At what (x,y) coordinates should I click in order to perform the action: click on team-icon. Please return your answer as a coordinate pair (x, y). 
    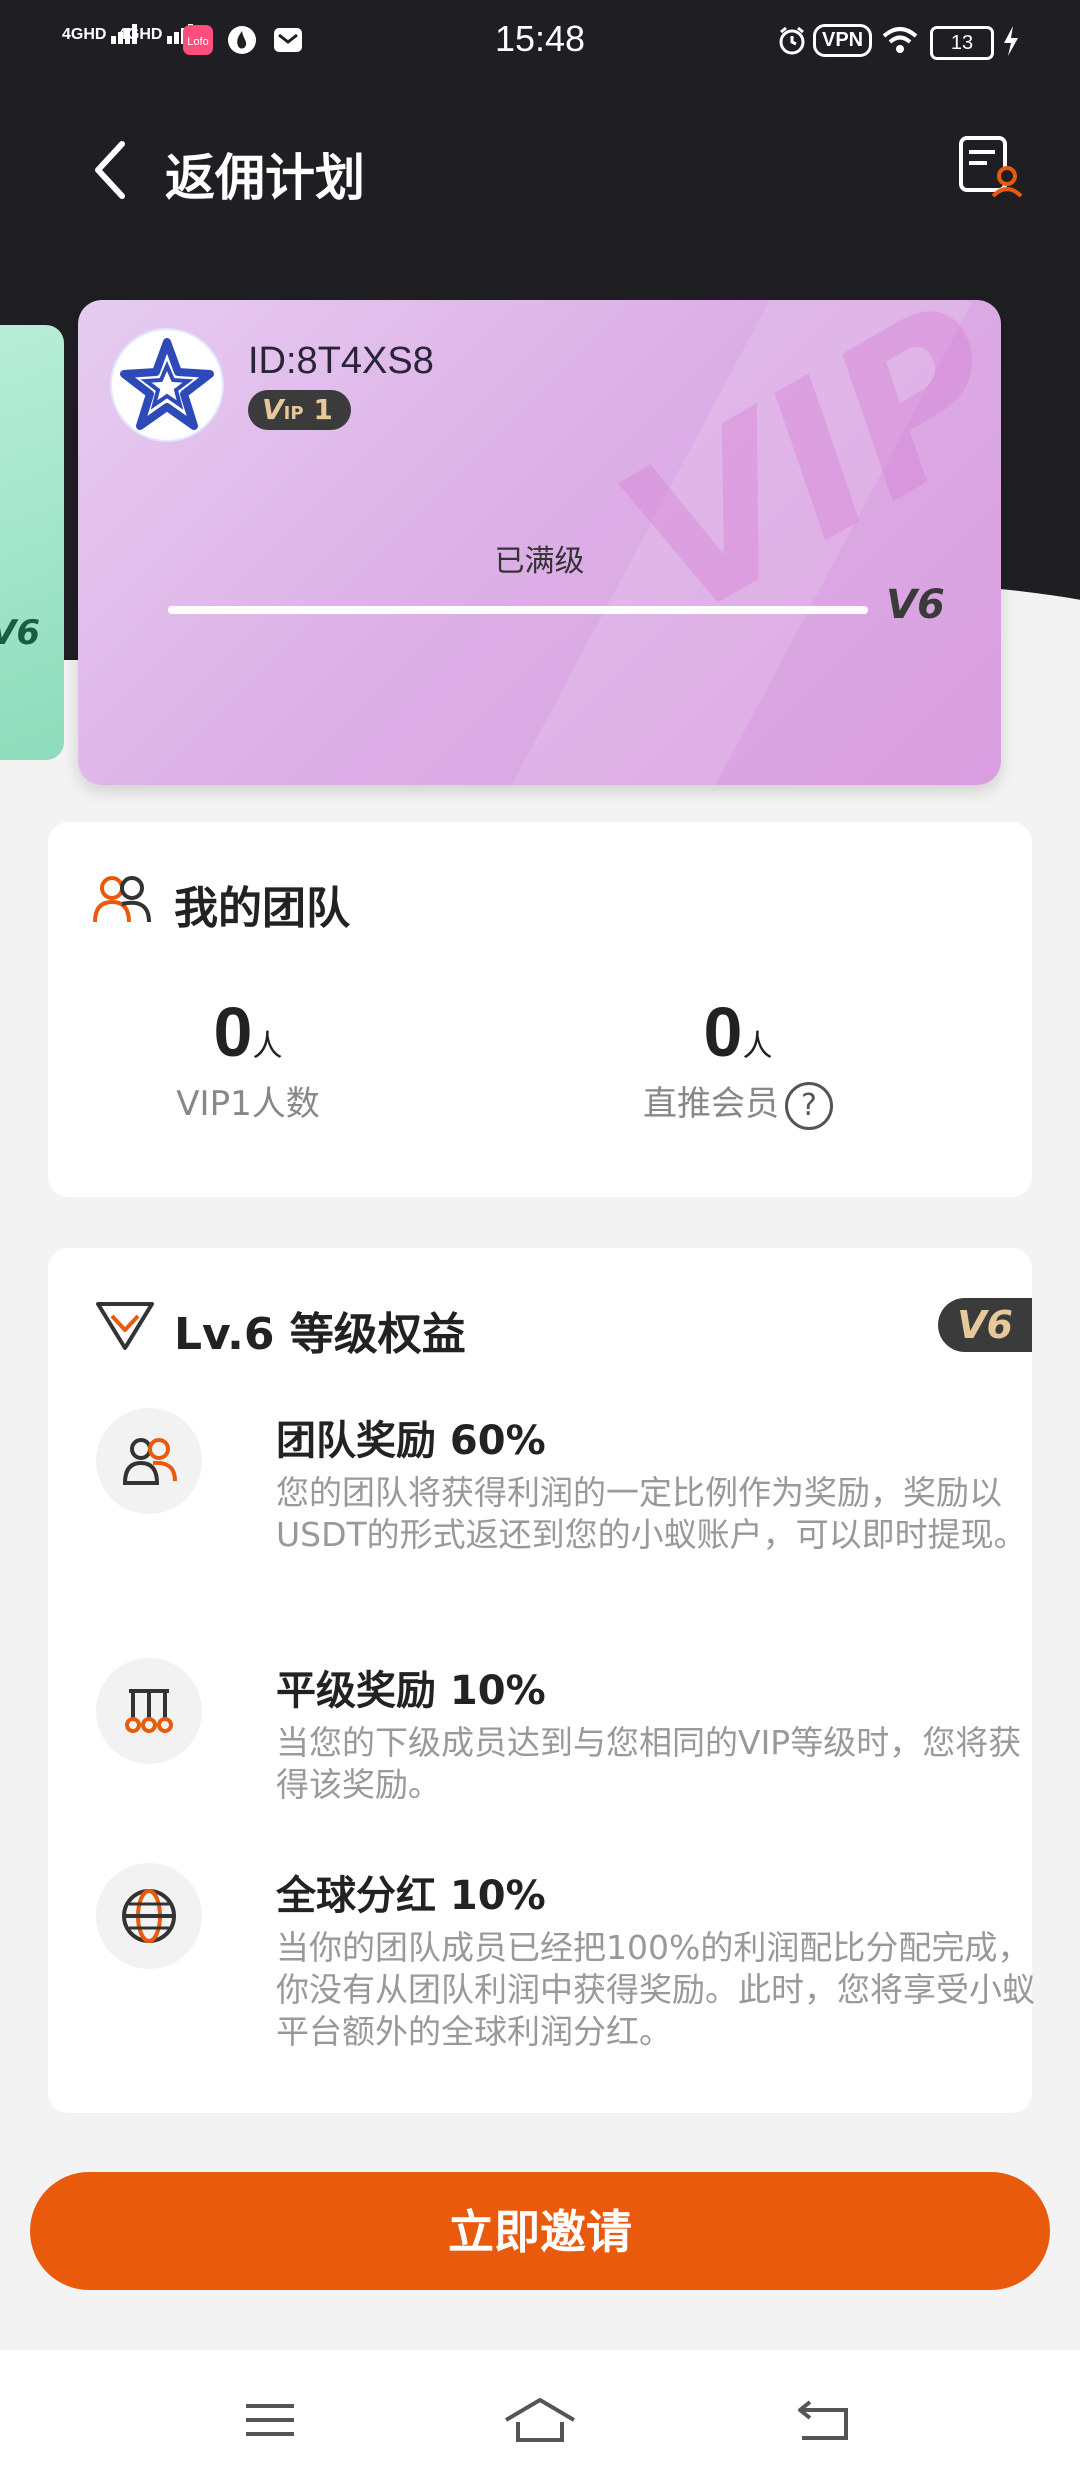
    Looking at the image, I should click on (122, 899).